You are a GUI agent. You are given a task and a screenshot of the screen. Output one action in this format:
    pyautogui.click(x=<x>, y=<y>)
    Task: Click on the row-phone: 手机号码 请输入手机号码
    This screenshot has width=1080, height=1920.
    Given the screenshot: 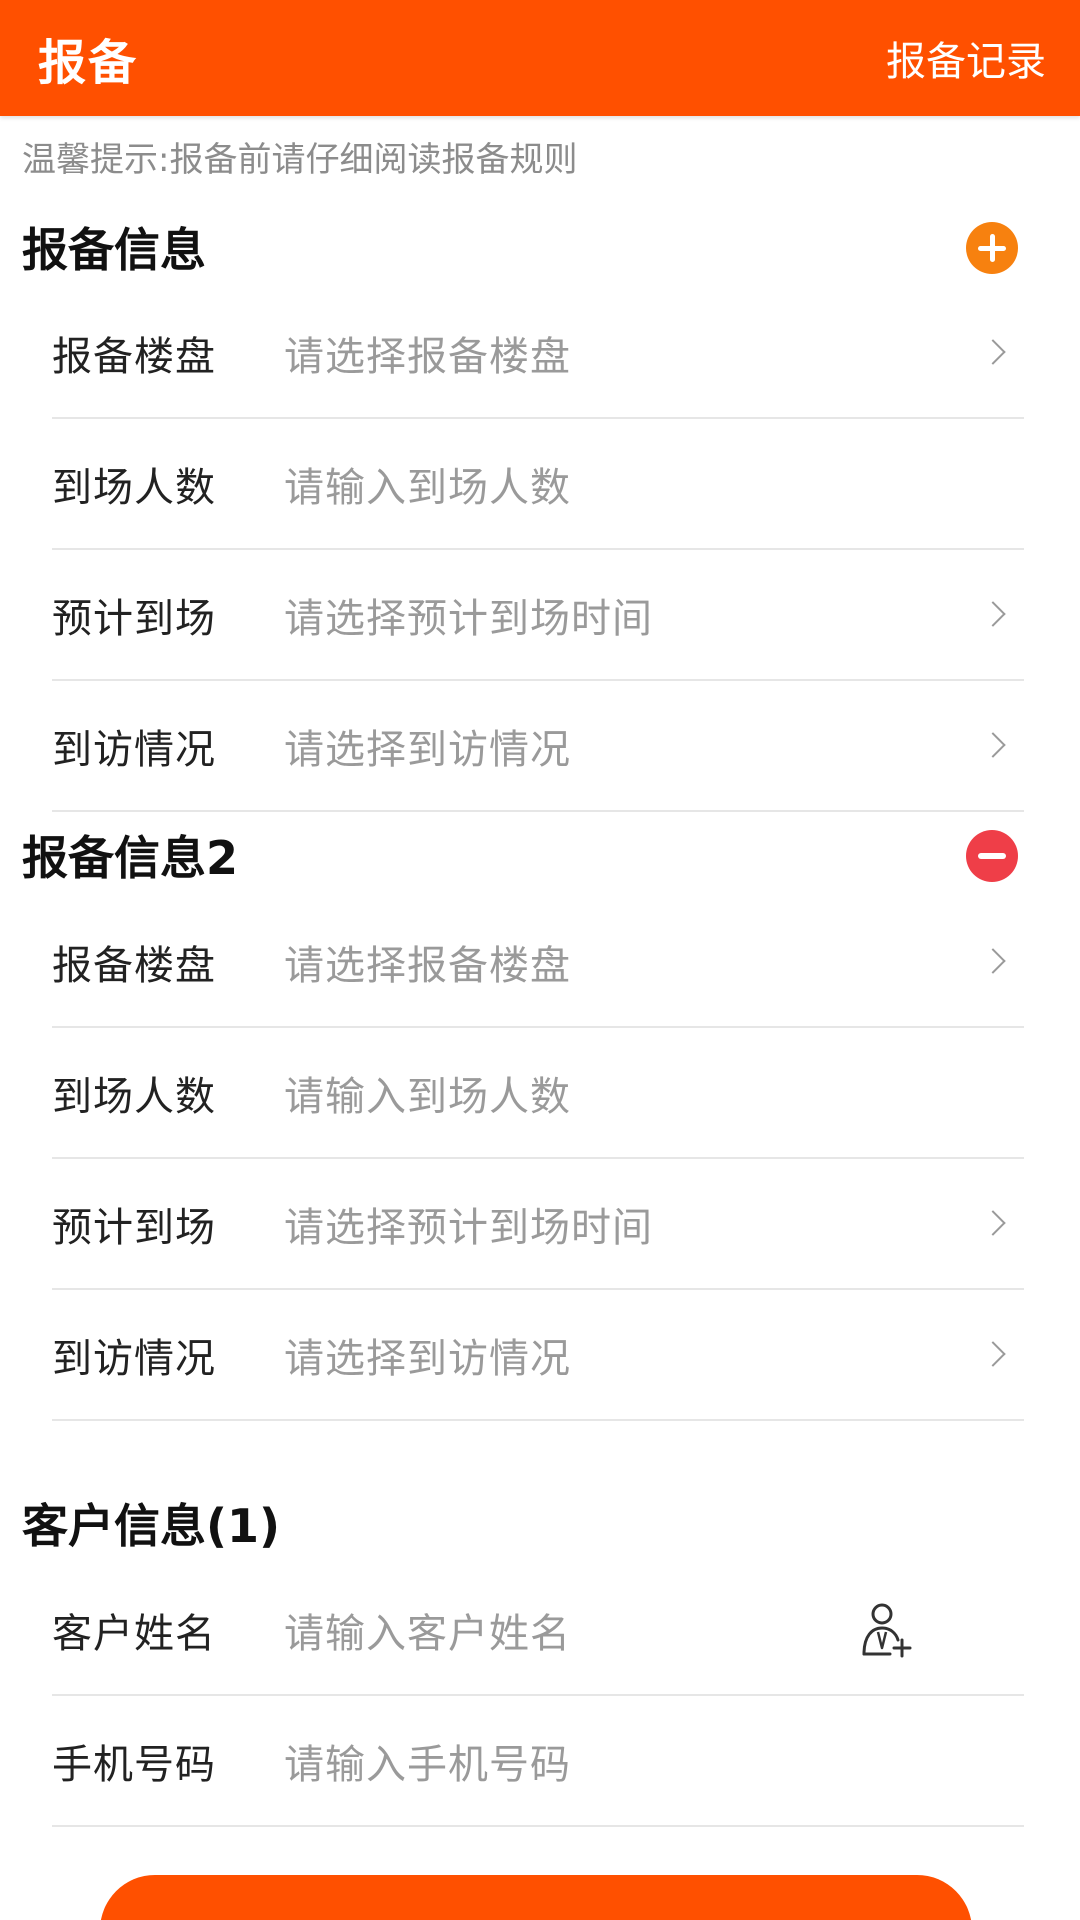 What is the action you would take?
    pyautogui.click(x=538, y=1761)
    